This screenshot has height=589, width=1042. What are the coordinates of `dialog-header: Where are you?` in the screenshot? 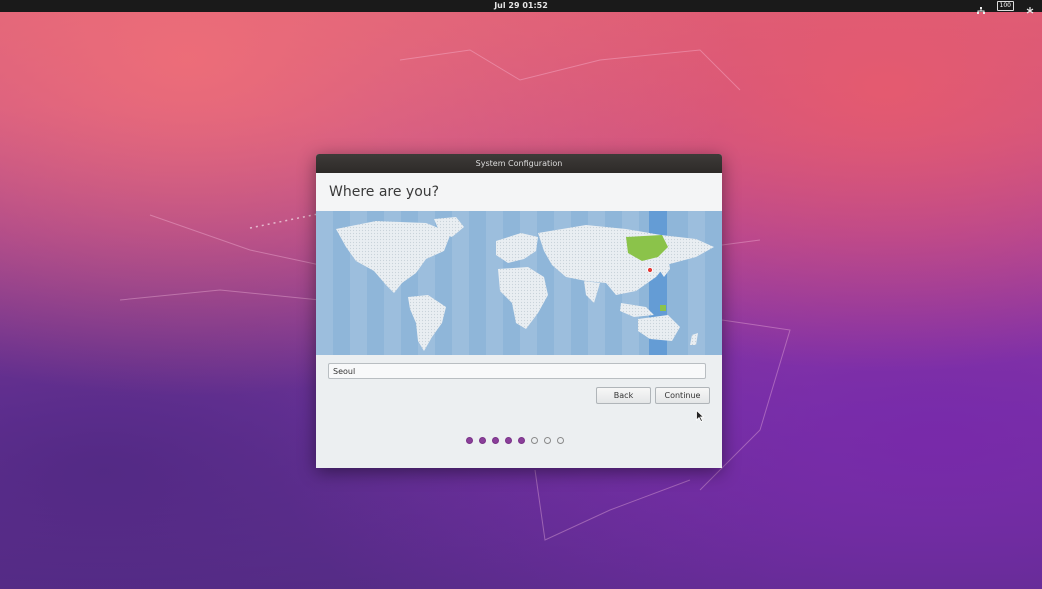 It's located at (519, 192).